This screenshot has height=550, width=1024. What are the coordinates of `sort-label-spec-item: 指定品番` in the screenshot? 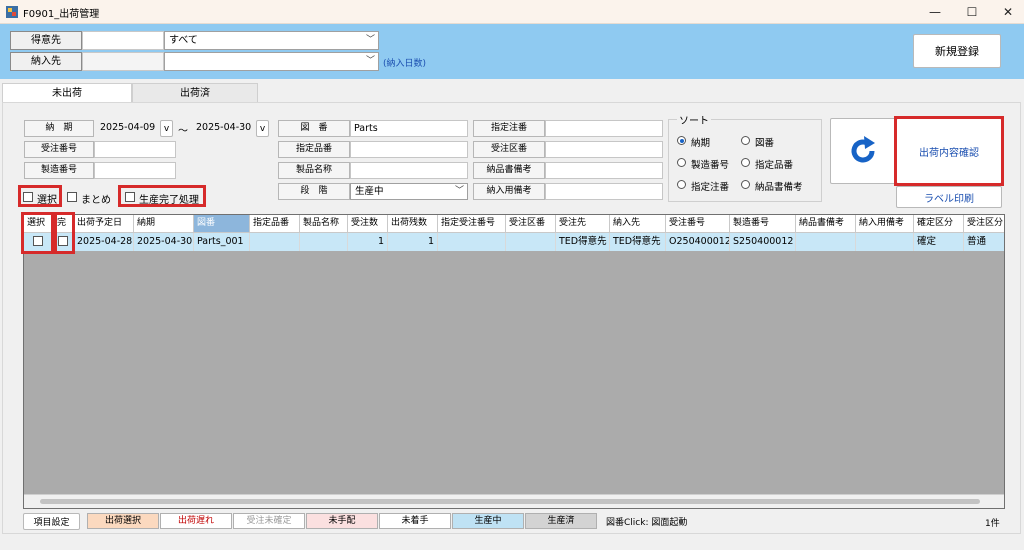 It's located at (774, 165).